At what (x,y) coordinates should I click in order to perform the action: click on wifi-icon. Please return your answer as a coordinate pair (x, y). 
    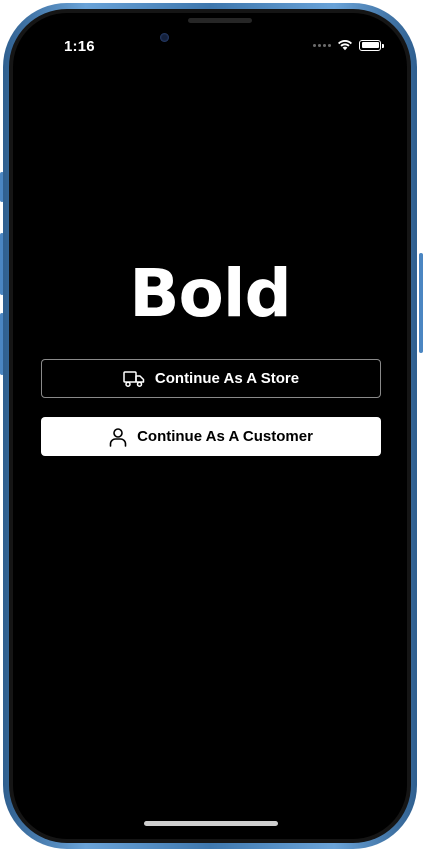
    Looking at the image, I should click on (345, 45).